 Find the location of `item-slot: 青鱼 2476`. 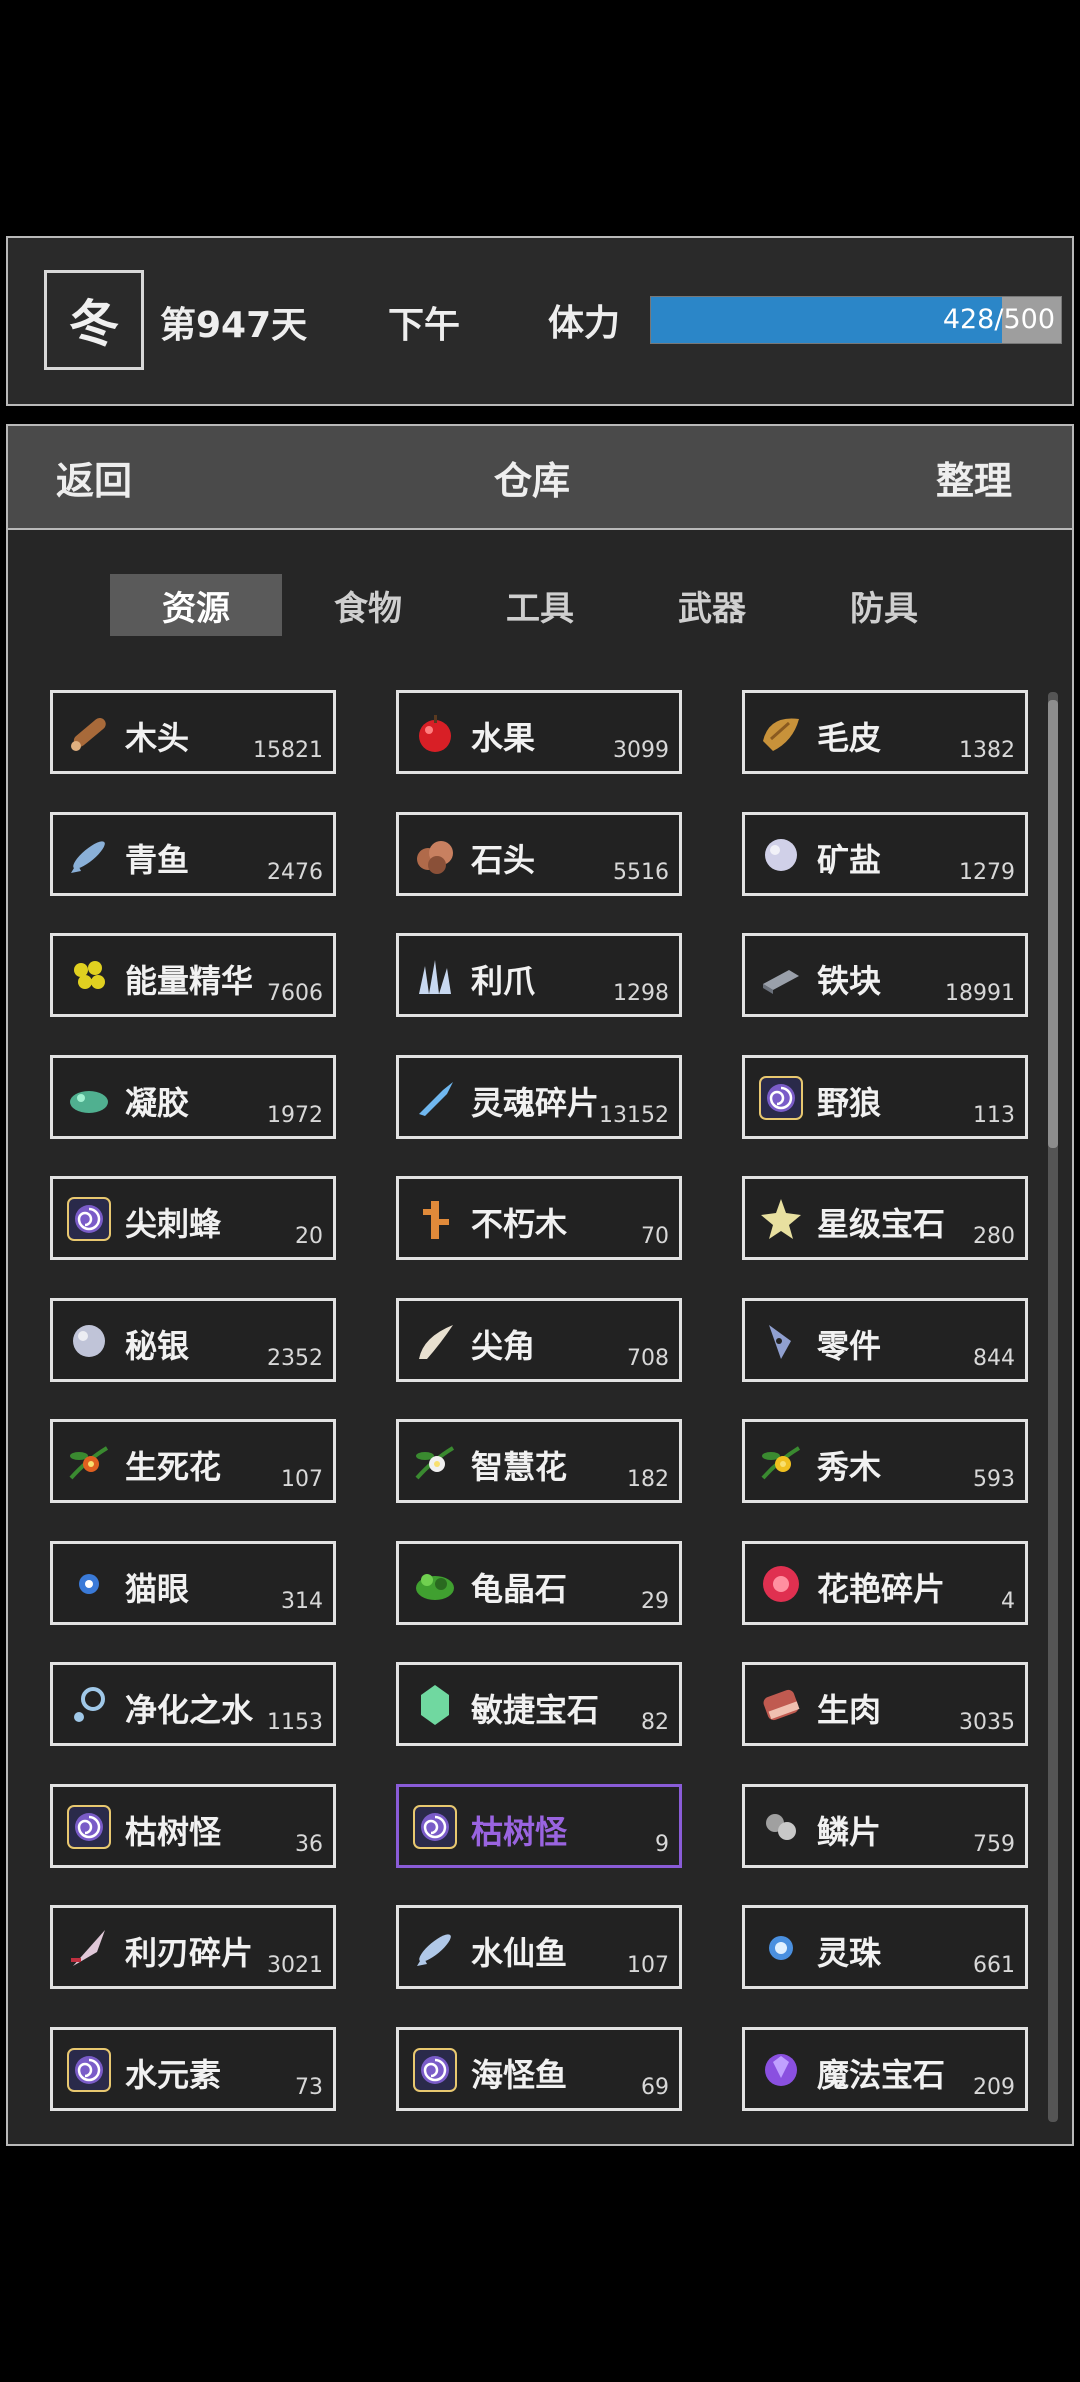

item-slot: 青鱼 2476 is located at coordinates (193, 853).